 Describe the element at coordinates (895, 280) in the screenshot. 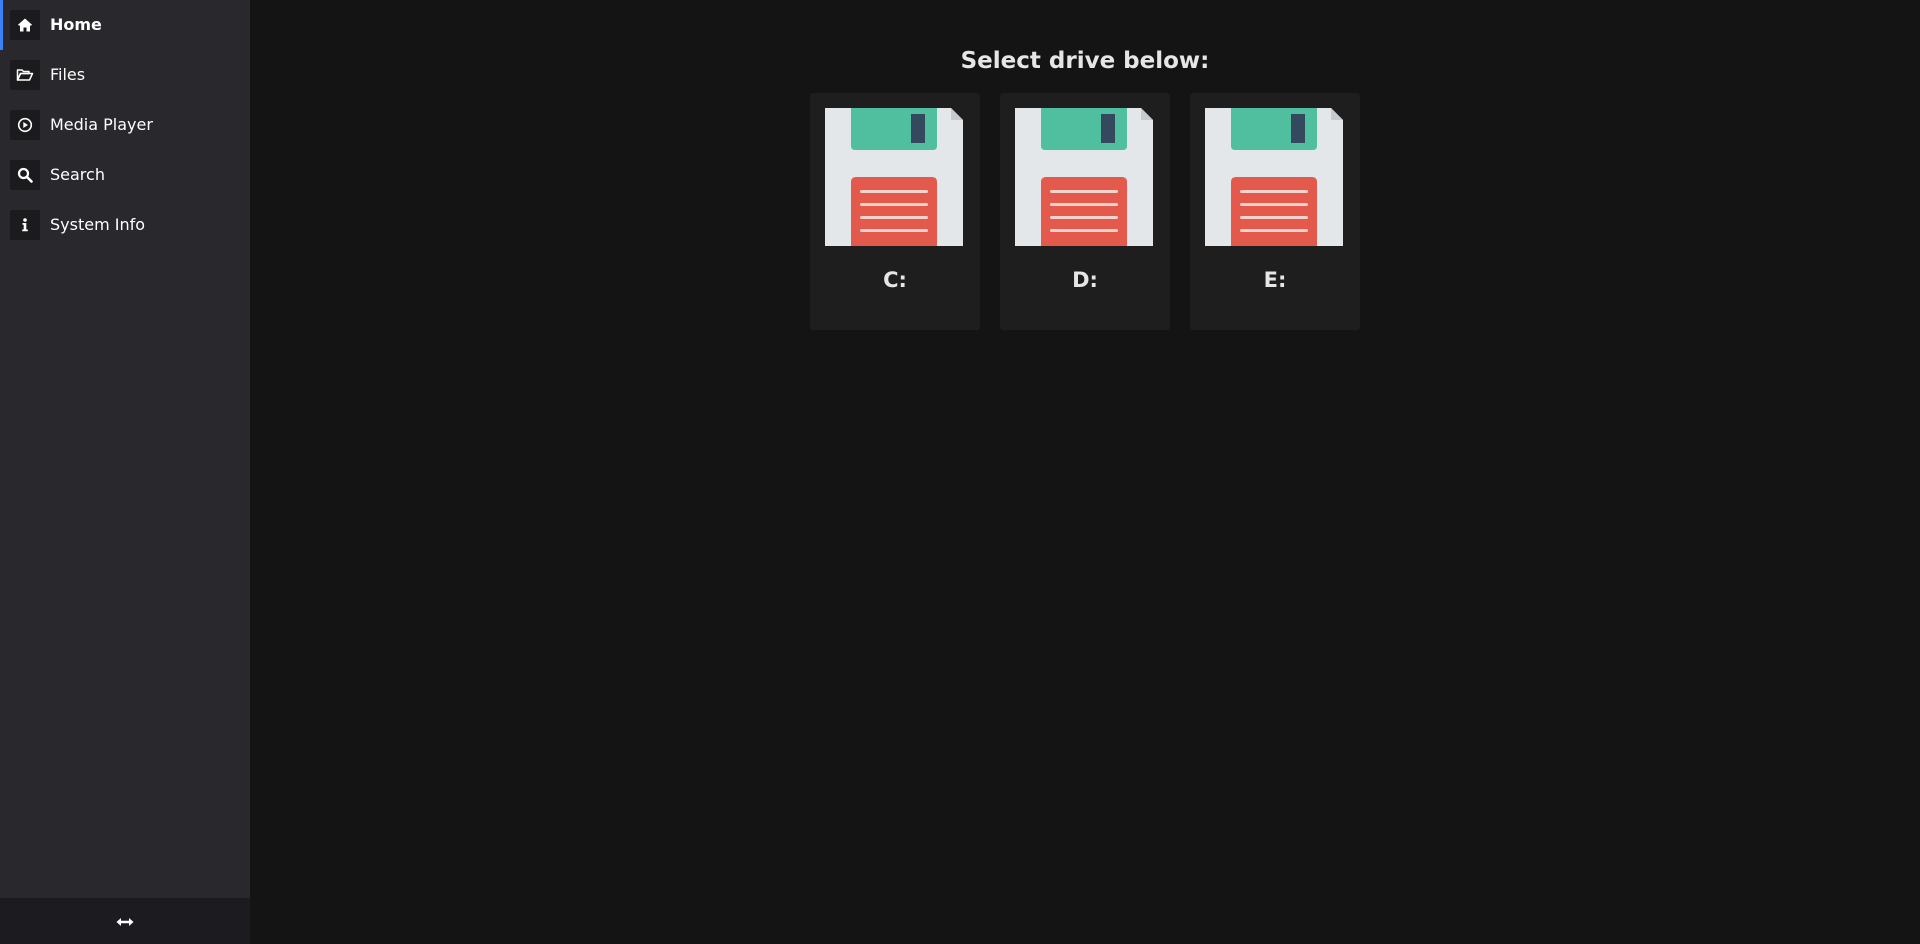

I see `drive-label: C:` at that location.